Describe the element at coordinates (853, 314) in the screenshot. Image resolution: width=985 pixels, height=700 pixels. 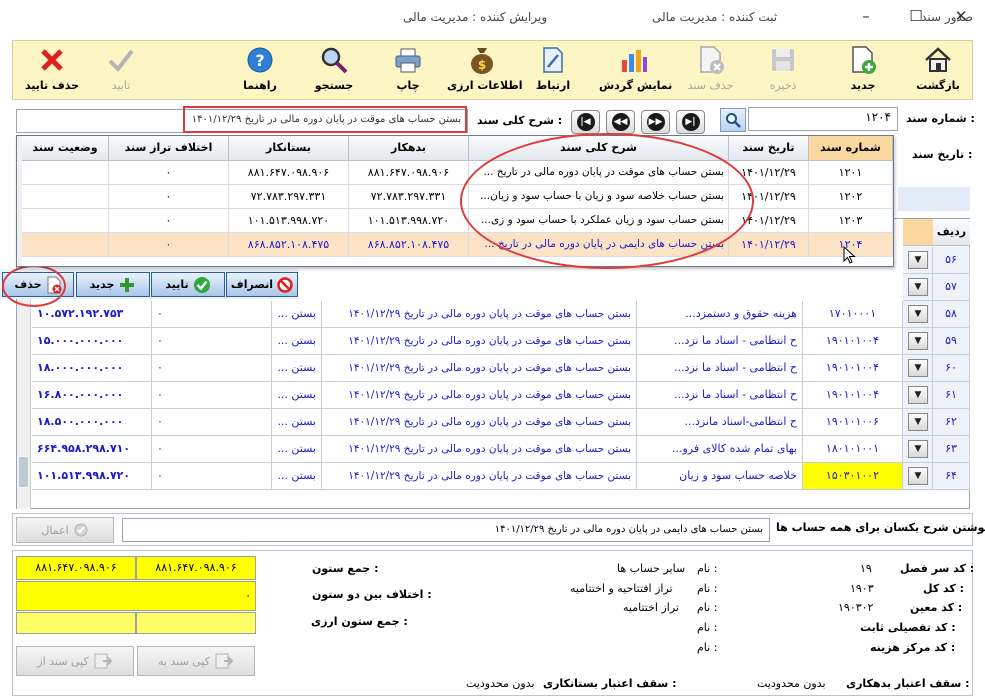
I see `entry-cell: ۱۷۰۱۰۰۰۱` at that location.